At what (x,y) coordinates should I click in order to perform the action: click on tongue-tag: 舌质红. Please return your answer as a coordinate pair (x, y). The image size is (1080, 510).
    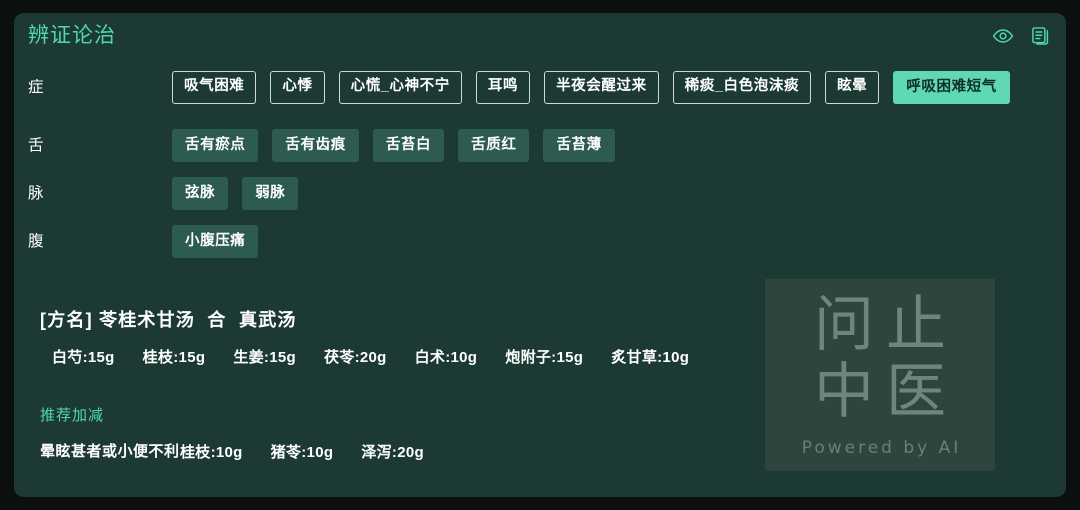
    Looking at the image, I should click on (494, 145).